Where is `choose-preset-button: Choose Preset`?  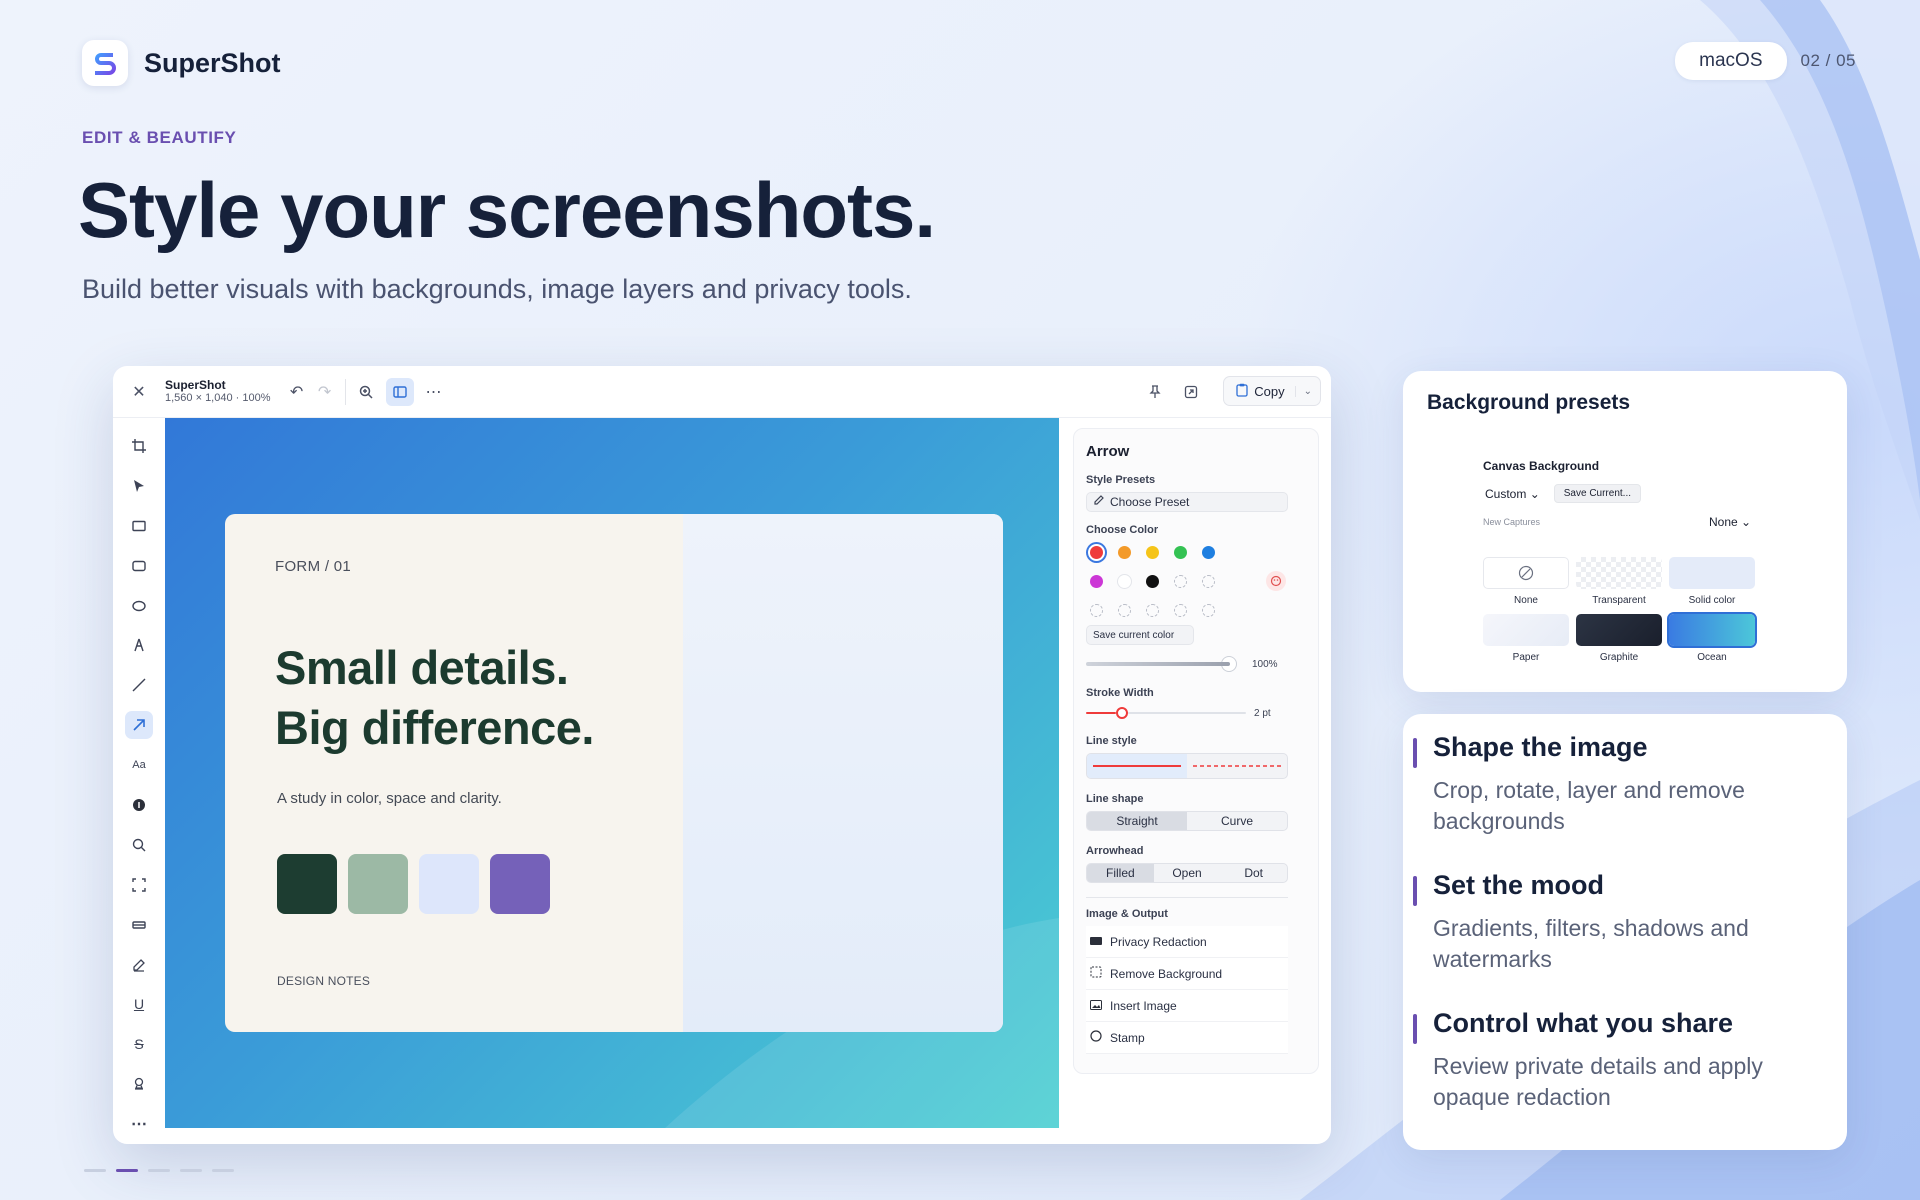
choose-preset-button: Choose Preset is located at coordinates (1187, 502).